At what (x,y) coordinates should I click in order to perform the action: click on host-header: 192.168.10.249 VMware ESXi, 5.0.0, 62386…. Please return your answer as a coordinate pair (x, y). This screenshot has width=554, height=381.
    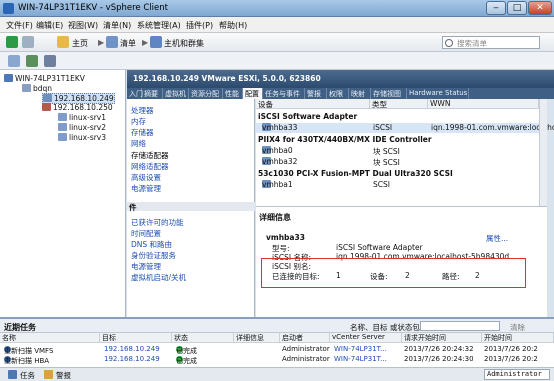
    Looking at the image, I should click on (340, 79).